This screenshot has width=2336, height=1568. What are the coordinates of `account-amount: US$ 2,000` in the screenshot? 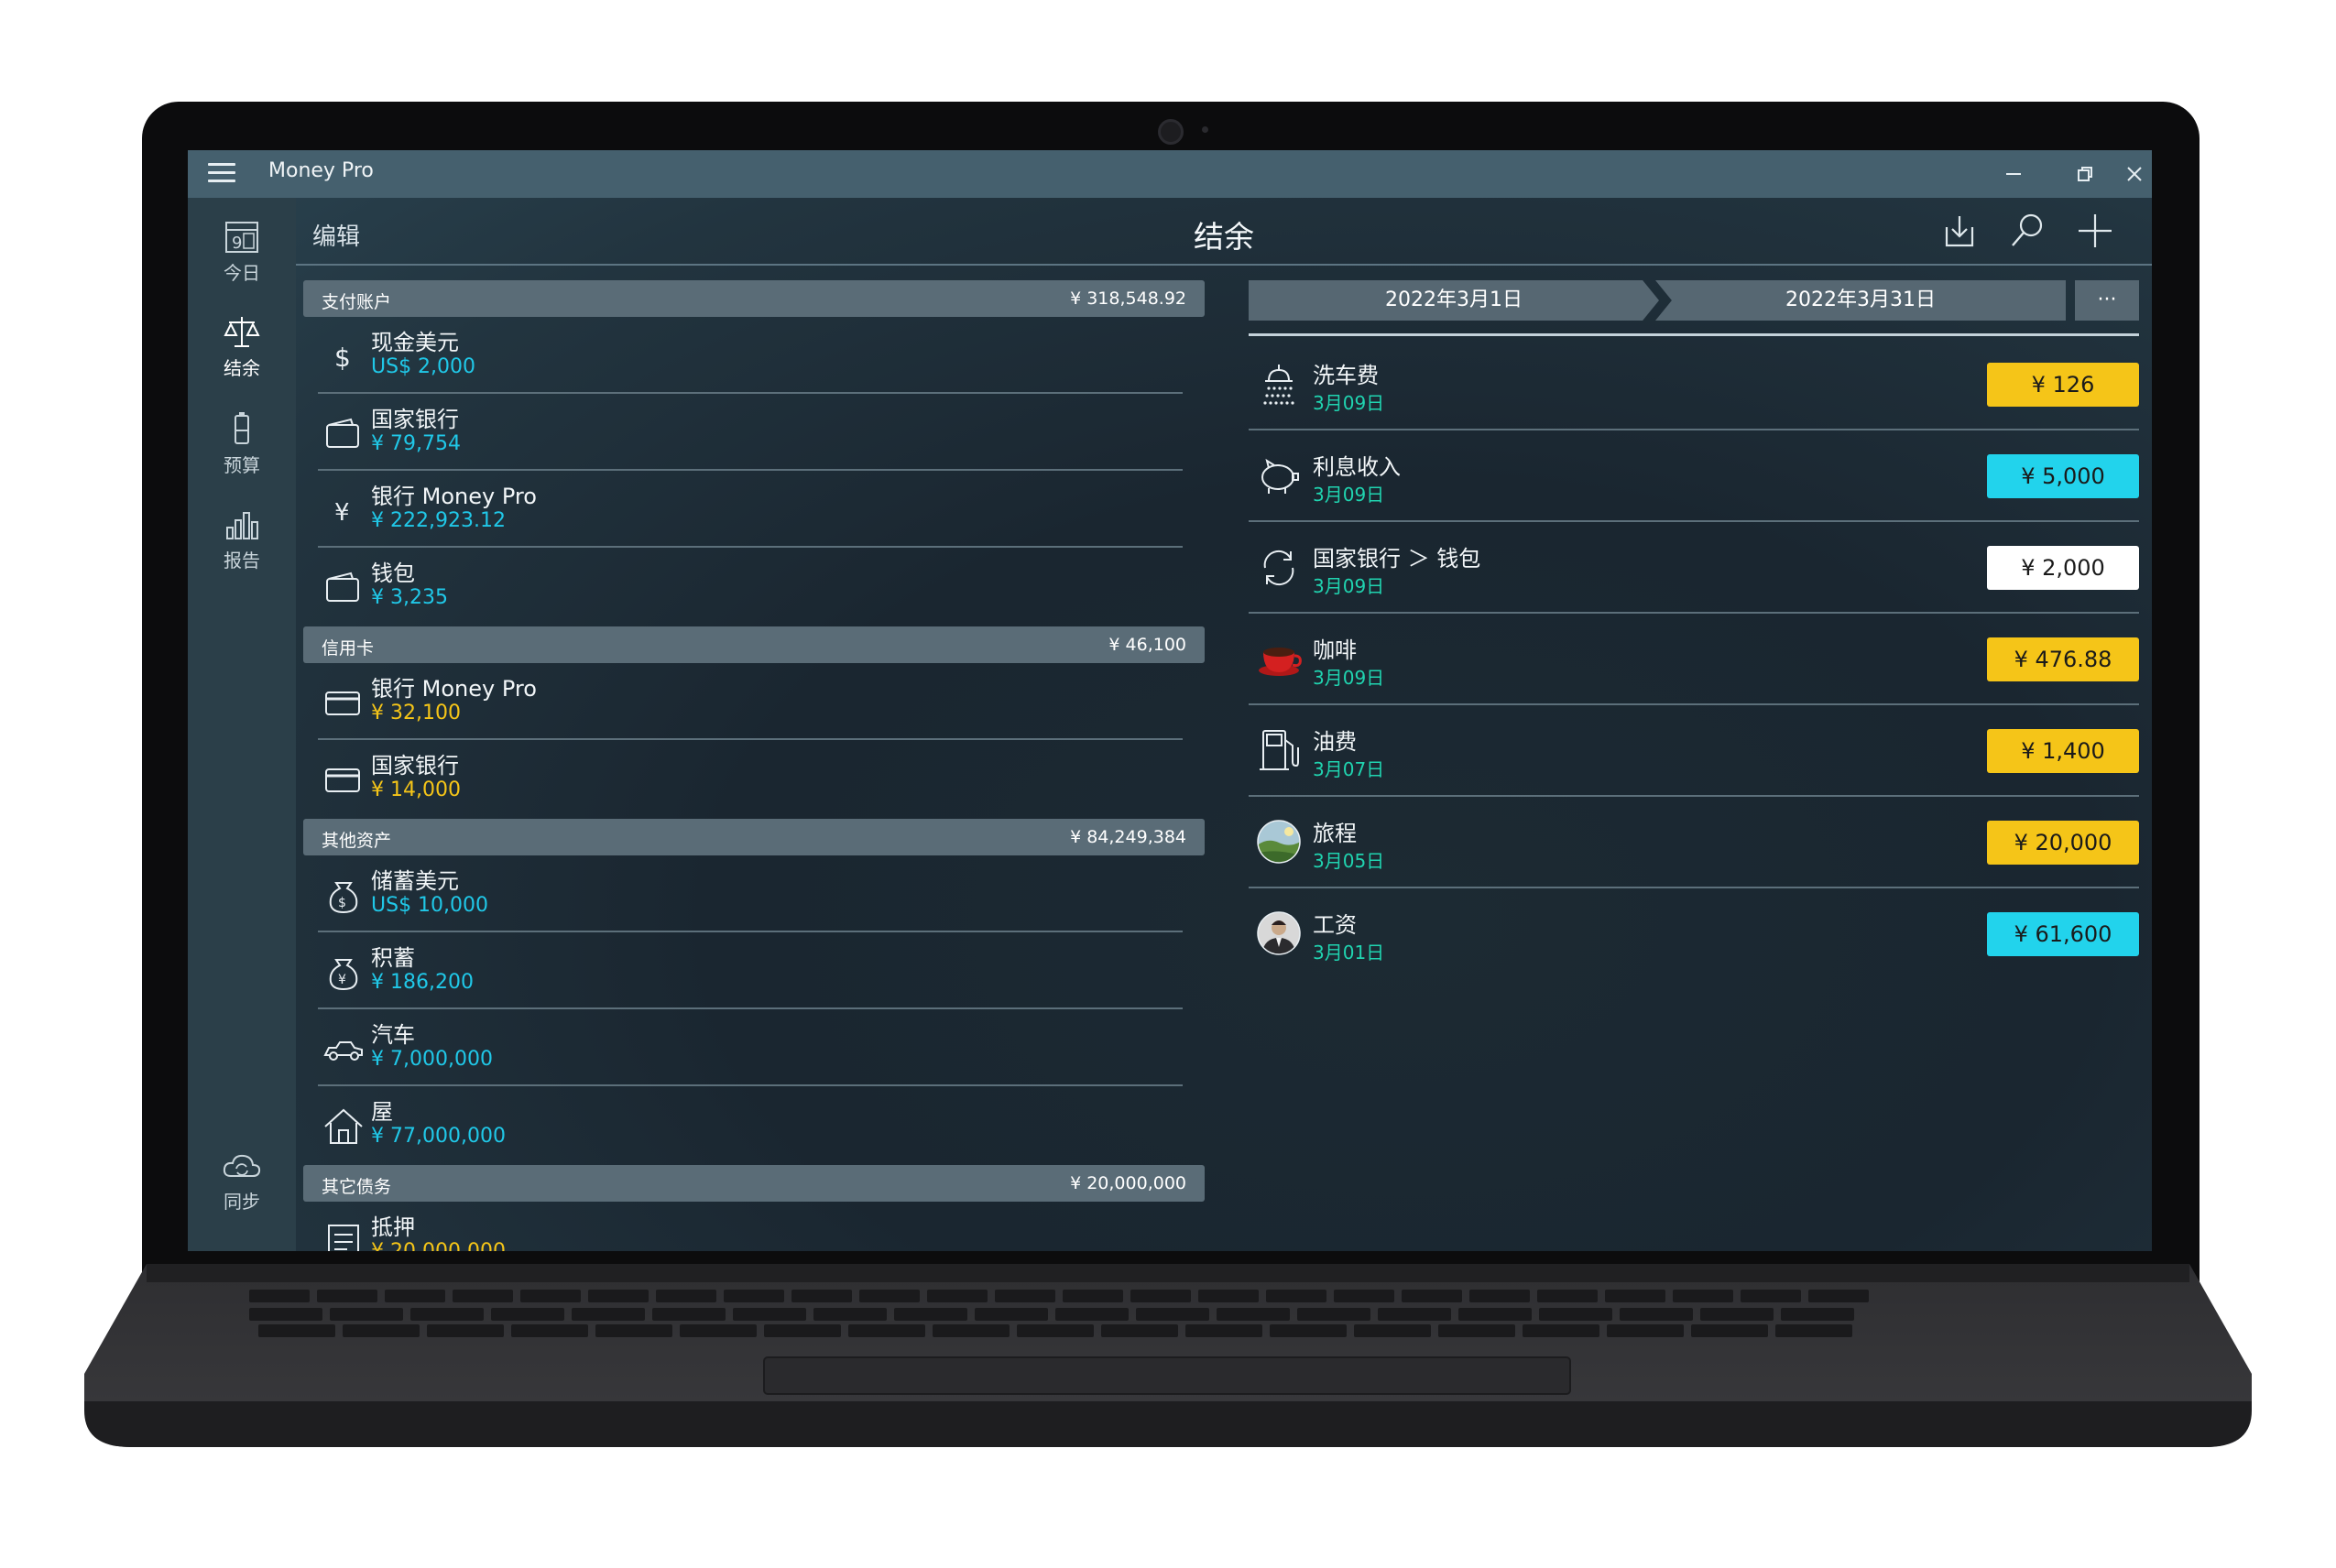 It's located at (423, 366).